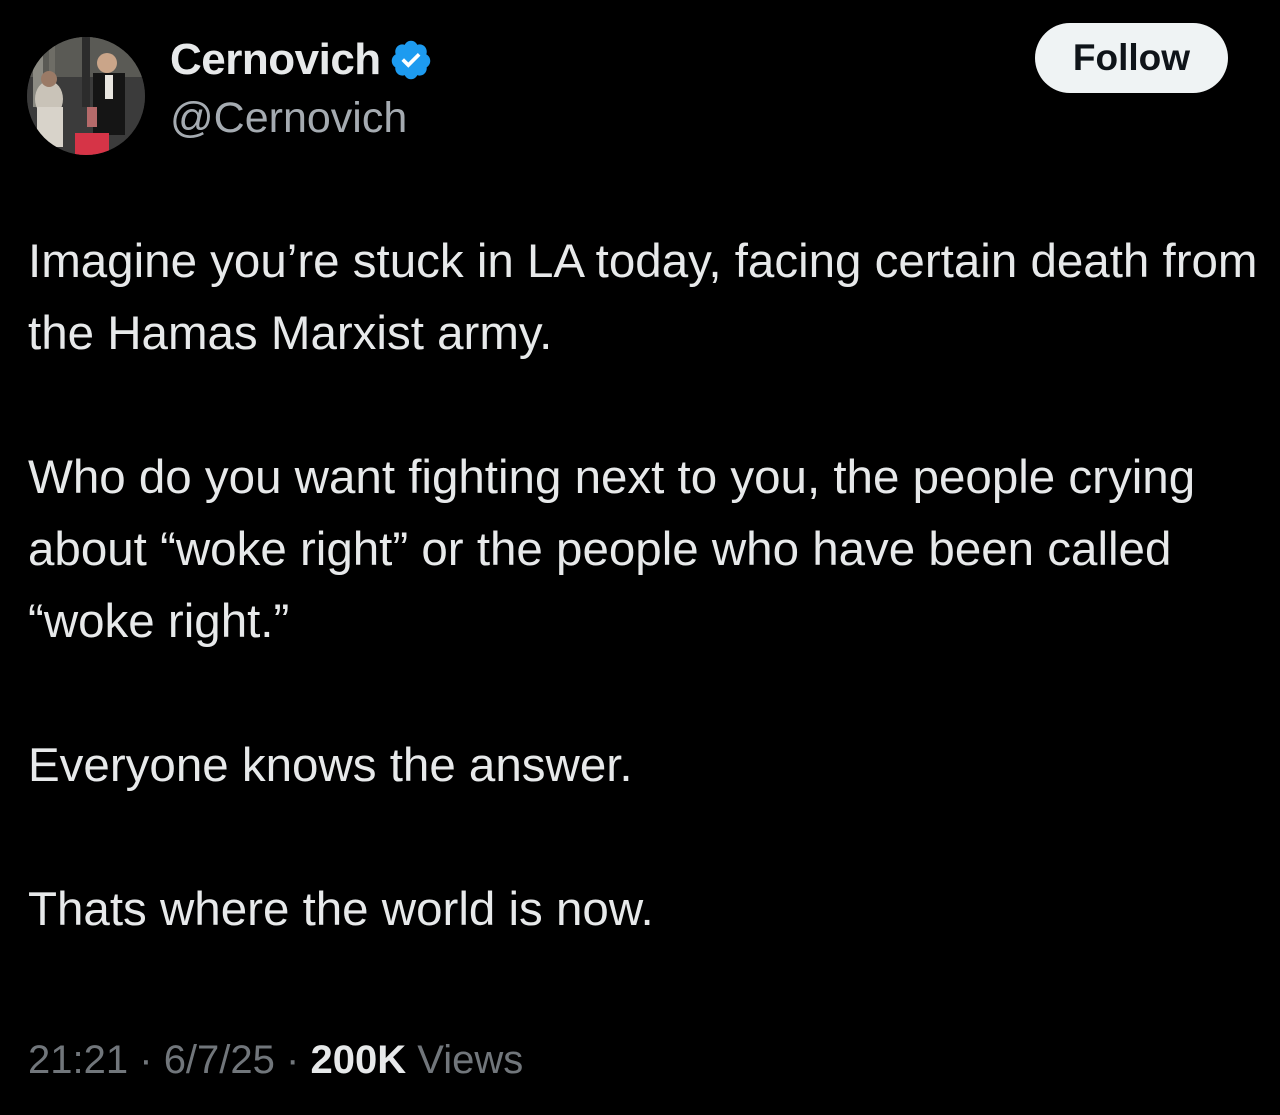 The width and height of the screenshot is (1280, 1115). Describe the element at coordinates (358, 1060) in the screenshot. I see `views-count: 200K` at that location.